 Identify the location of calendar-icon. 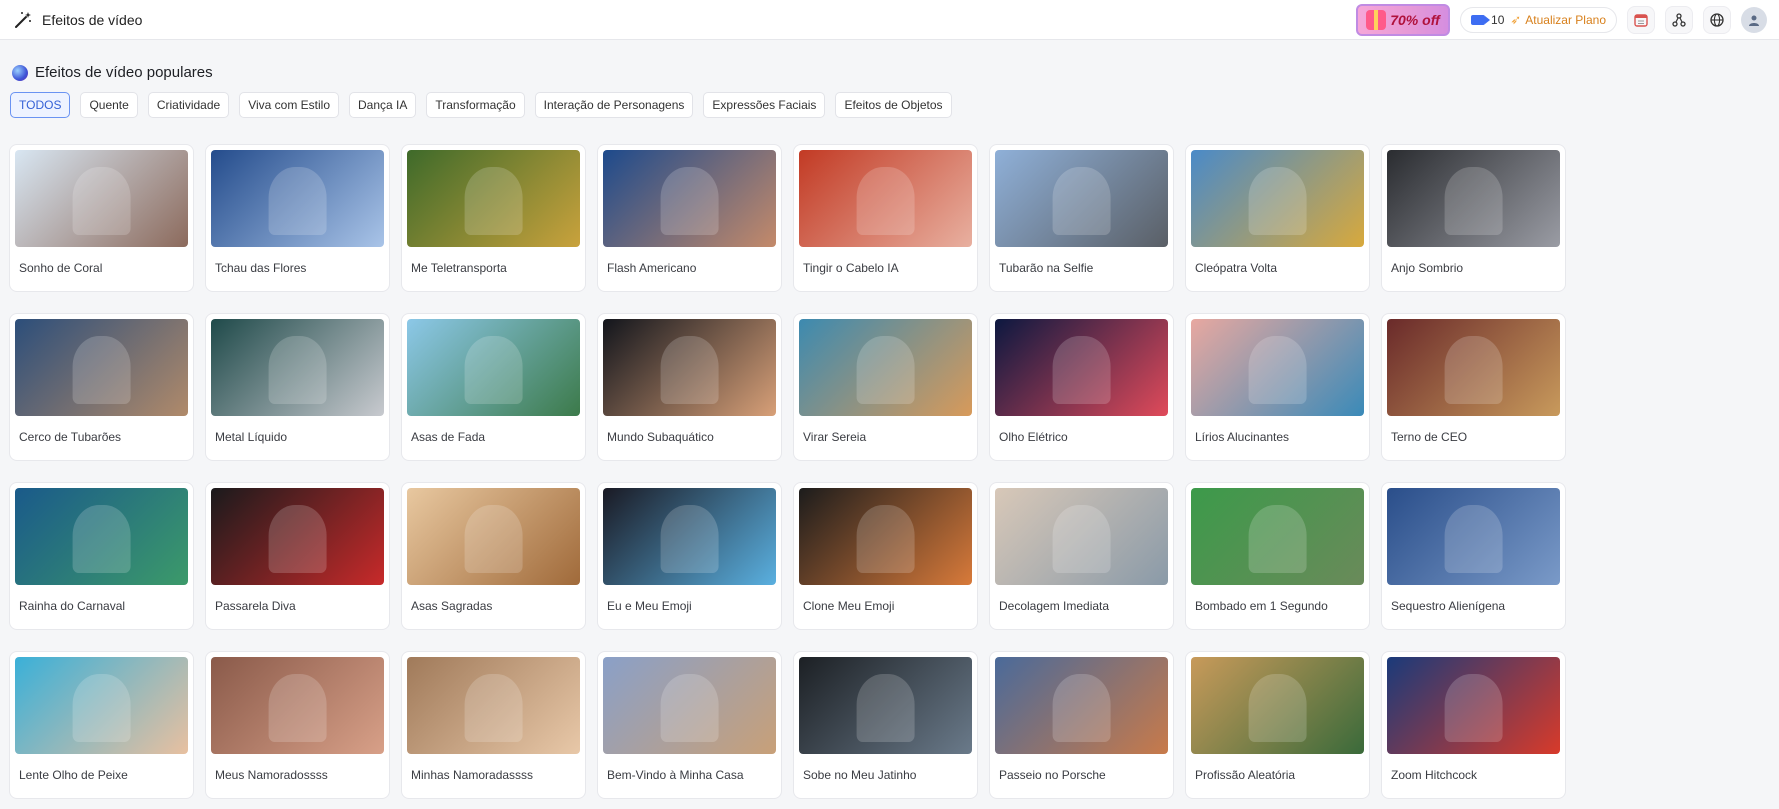
(1641, 20).